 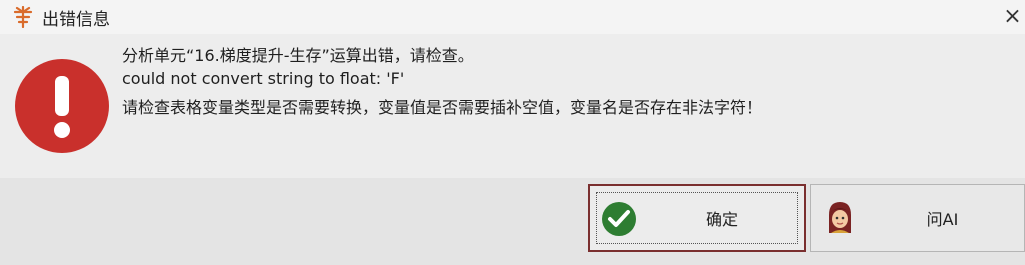 What do you see at coordinates (721, 219) in the screenshot?
I see `ok-button-label: 确定` at bounding box center [721, 219].